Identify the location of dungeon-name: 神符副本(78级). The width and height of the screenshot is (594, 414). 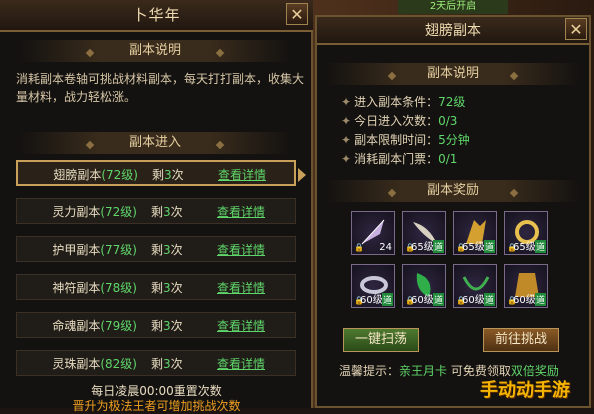
(77, 287).